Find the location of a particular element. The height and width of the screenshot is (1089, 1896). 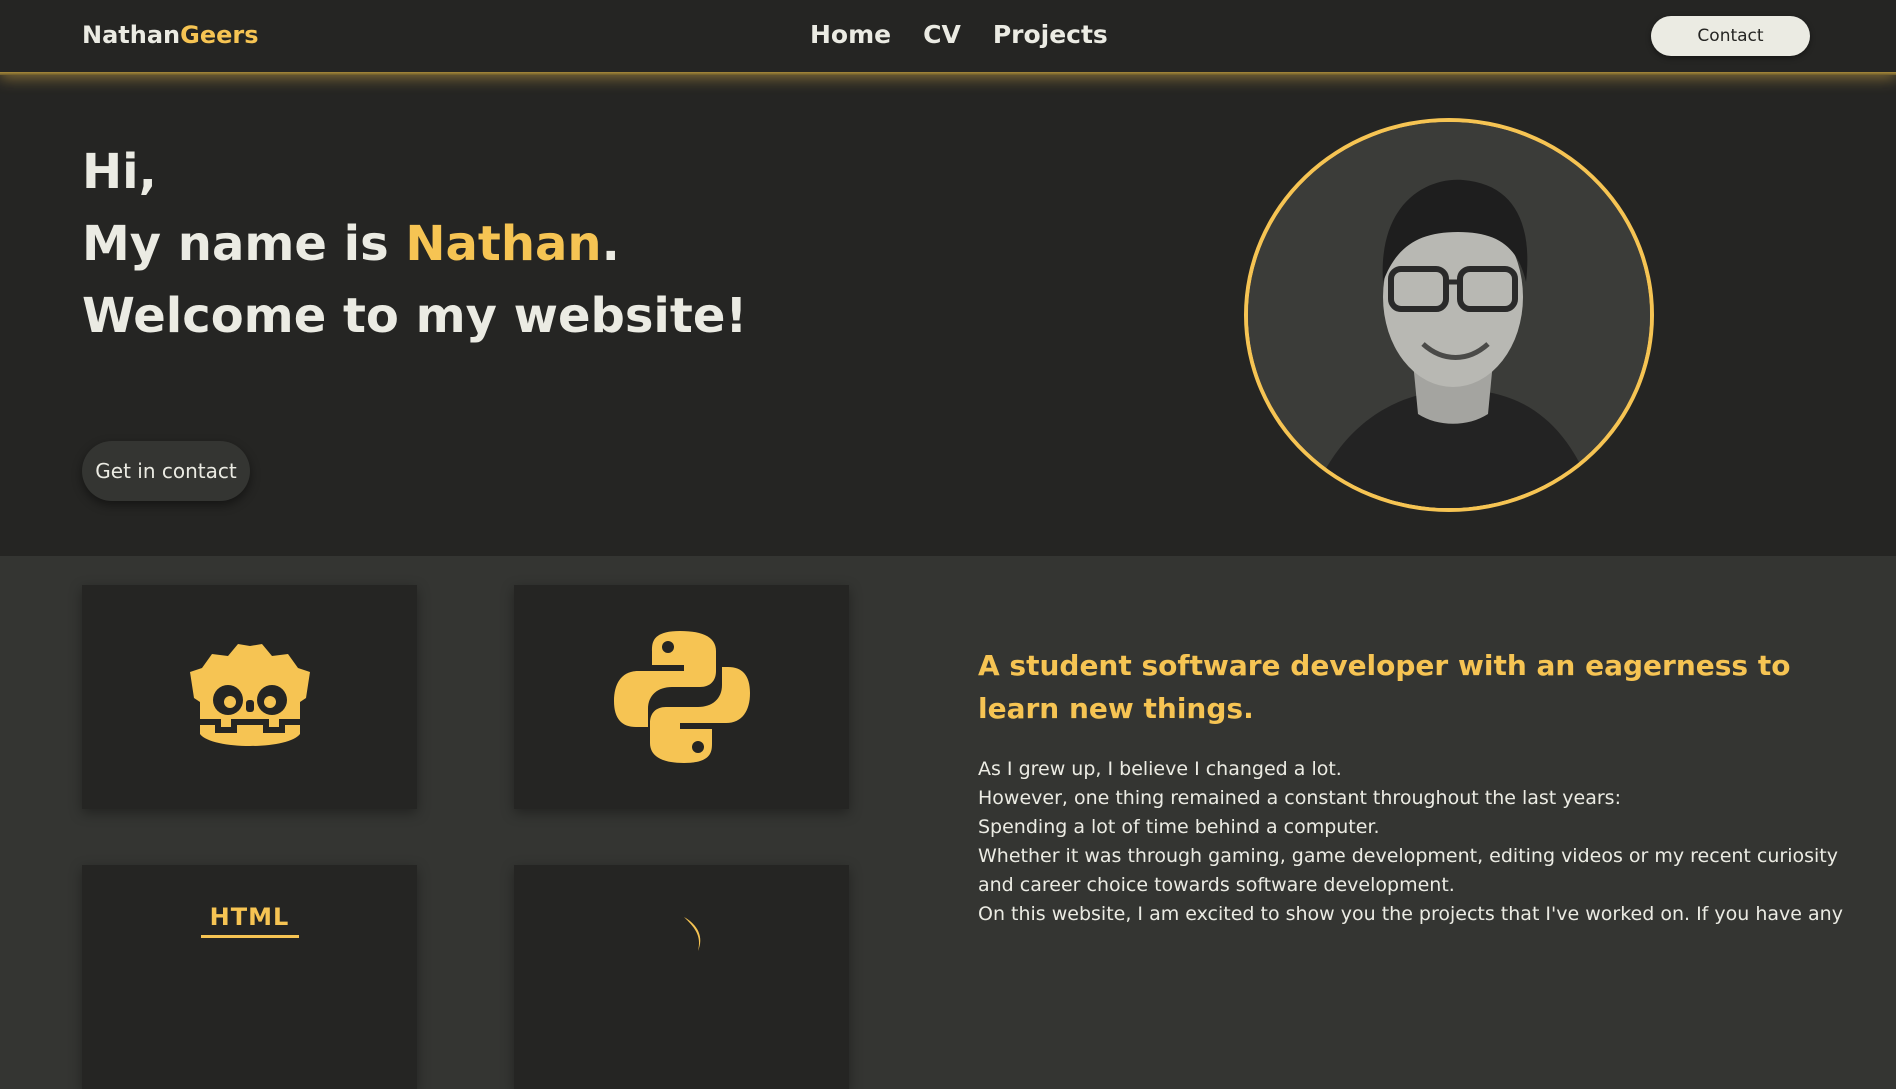

about-line: As I grew up, I believe I changed a lot. is located at coordinates (1160, 769).